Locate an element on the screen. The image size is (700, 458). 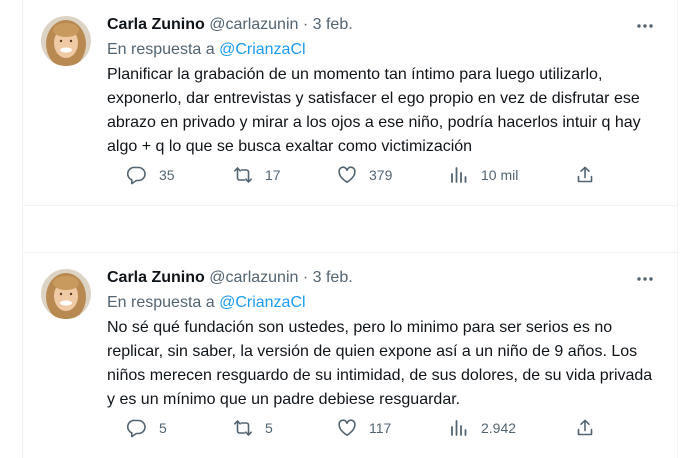
reply-count: 5 is located at coordinates (163, 428).